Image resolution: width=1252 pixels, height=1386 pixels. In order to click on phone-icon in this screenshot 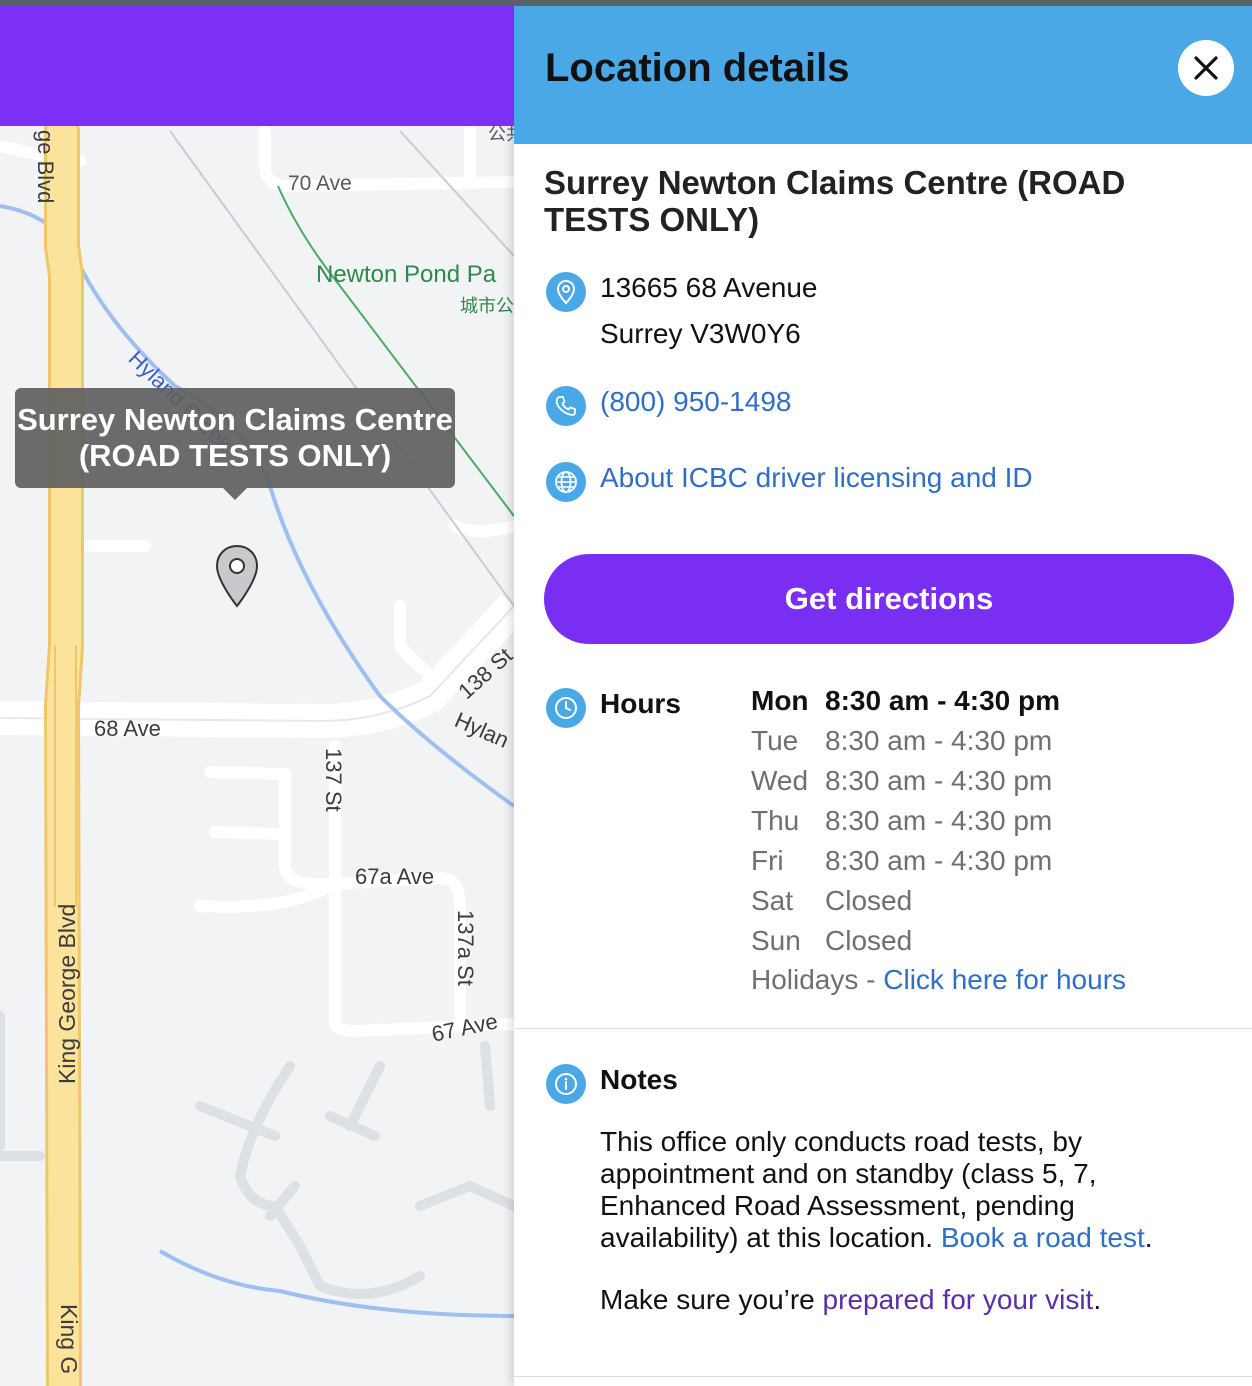, I will do `click(566, 406)`.